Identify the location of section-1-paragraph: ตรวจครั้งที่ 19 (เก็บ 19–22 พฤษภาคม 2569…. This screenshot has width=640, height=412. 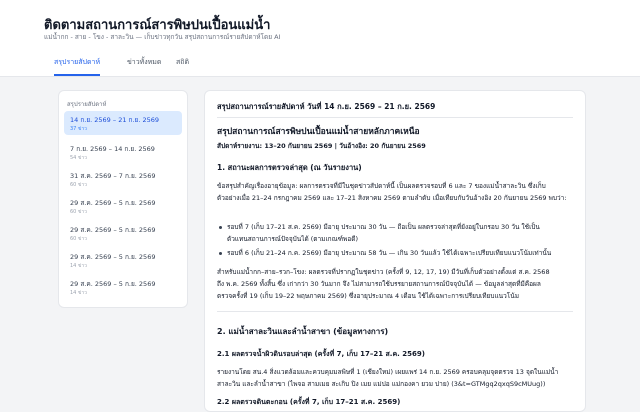
(368, 296).